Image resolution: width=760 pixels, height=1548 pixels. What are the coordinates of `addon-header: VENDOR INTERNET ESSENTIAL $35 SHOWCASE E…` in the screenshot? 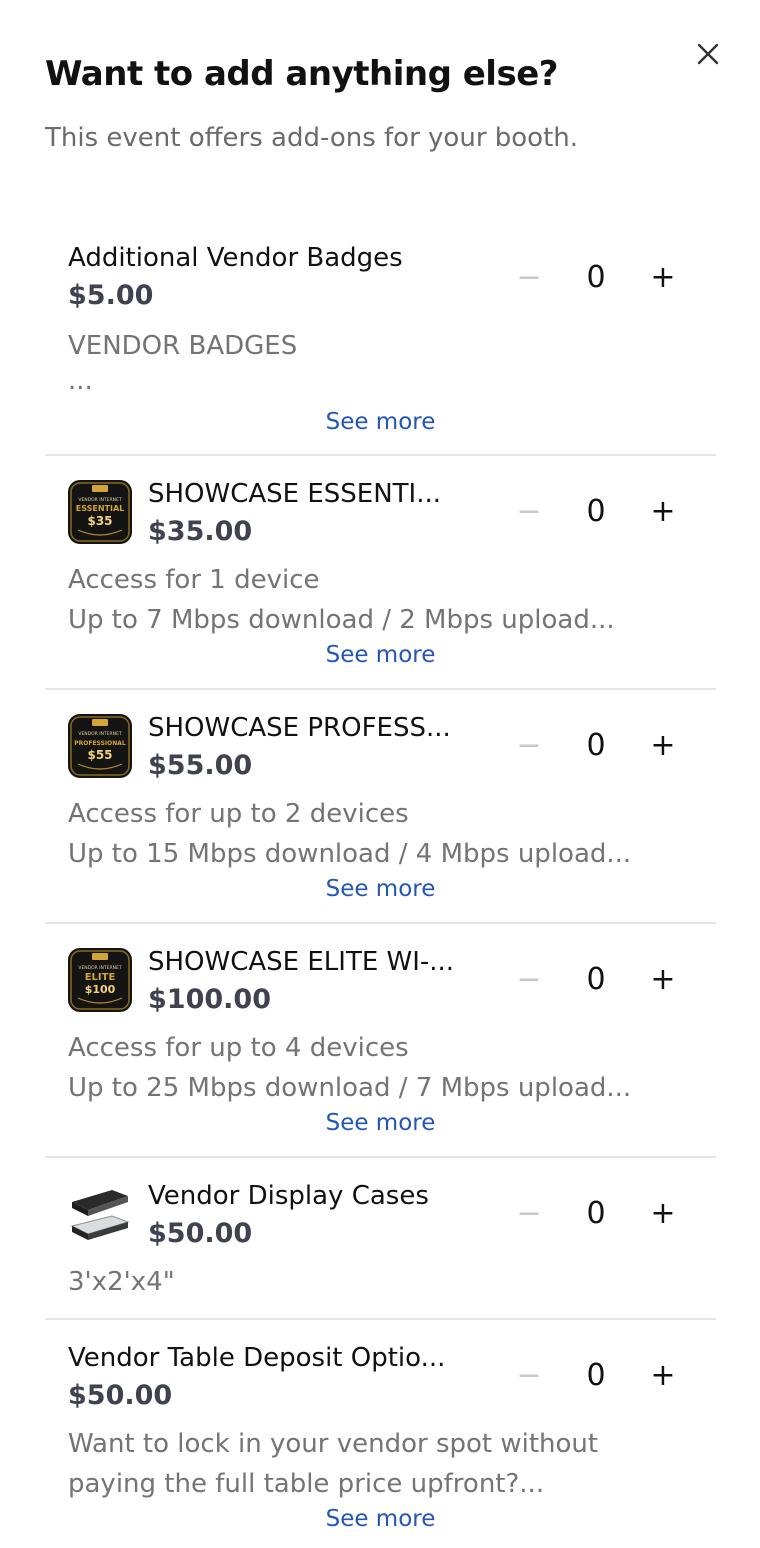 It's located at (254, 514).